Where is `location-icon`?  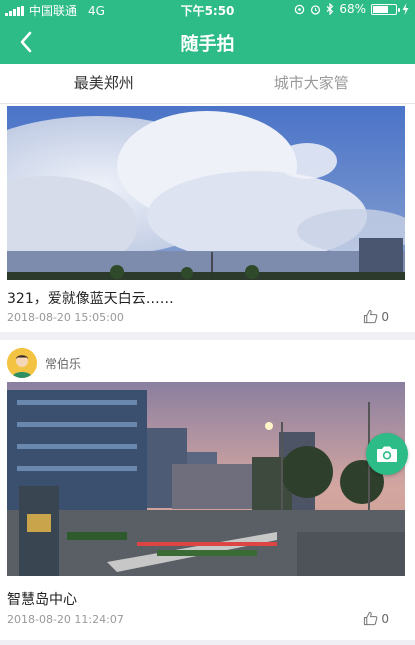 location-icon is located at coordinates (300, 9).